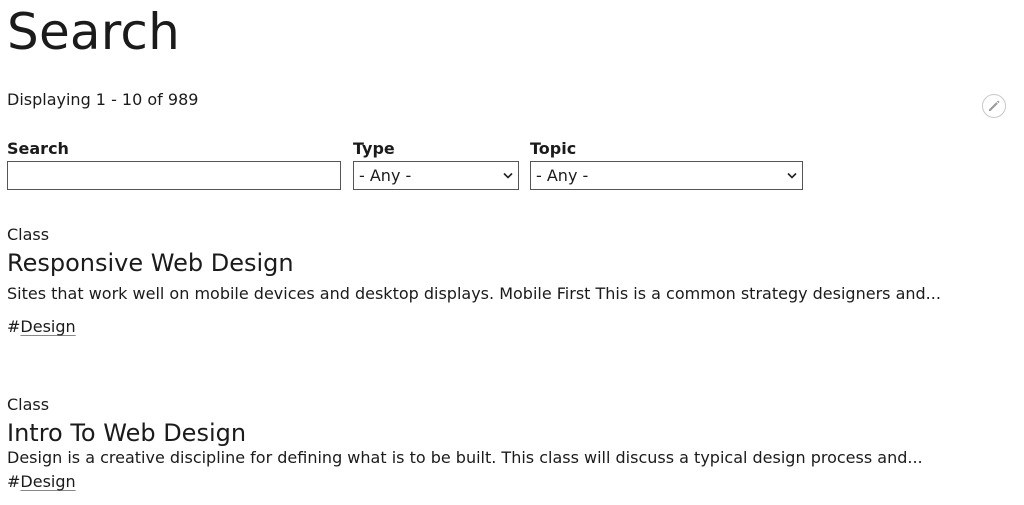 Image resolution: width=1024 pixels, height=505 pixels. Describe the element at coordinates (93, 32) in the screenshot. I see `page-title: Search` at that location.